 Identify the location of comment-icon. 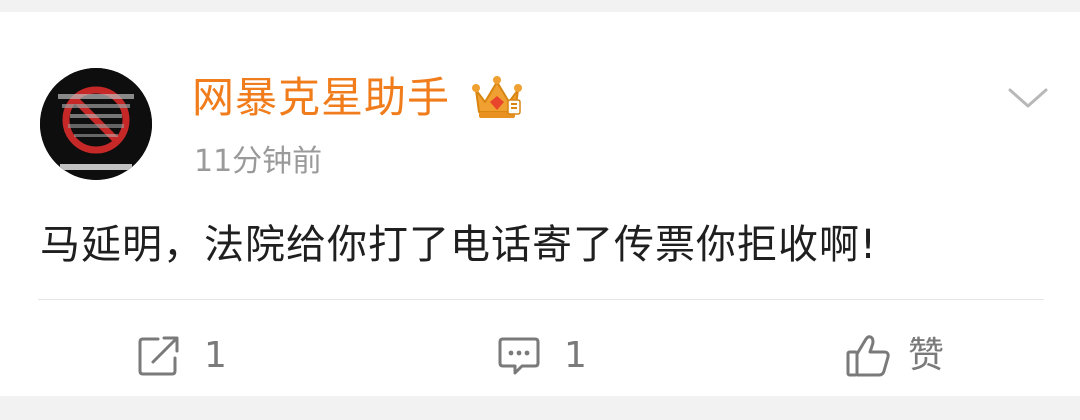
(519, 356).